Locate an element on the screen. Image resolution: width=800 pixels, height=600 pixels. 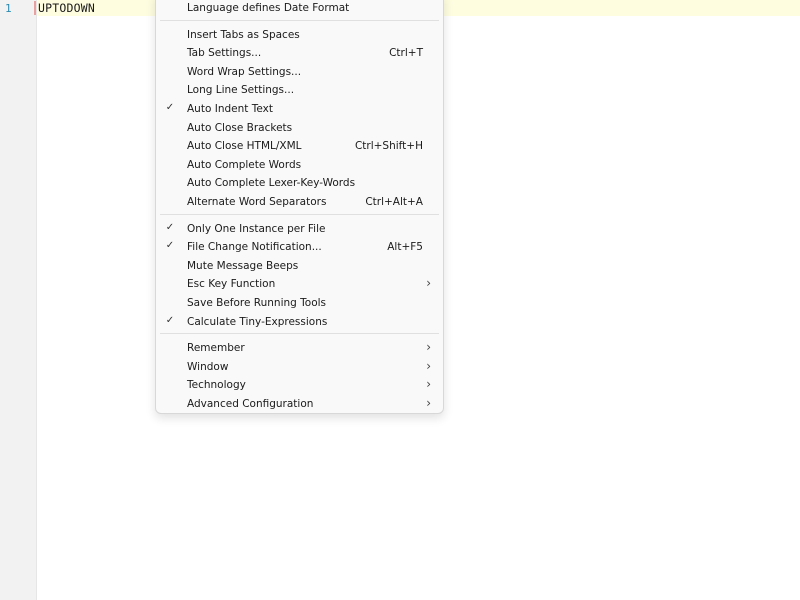
menu-item-tab-settings: Tab Settings... Ctrl+T is located at coordinates (299, 53).